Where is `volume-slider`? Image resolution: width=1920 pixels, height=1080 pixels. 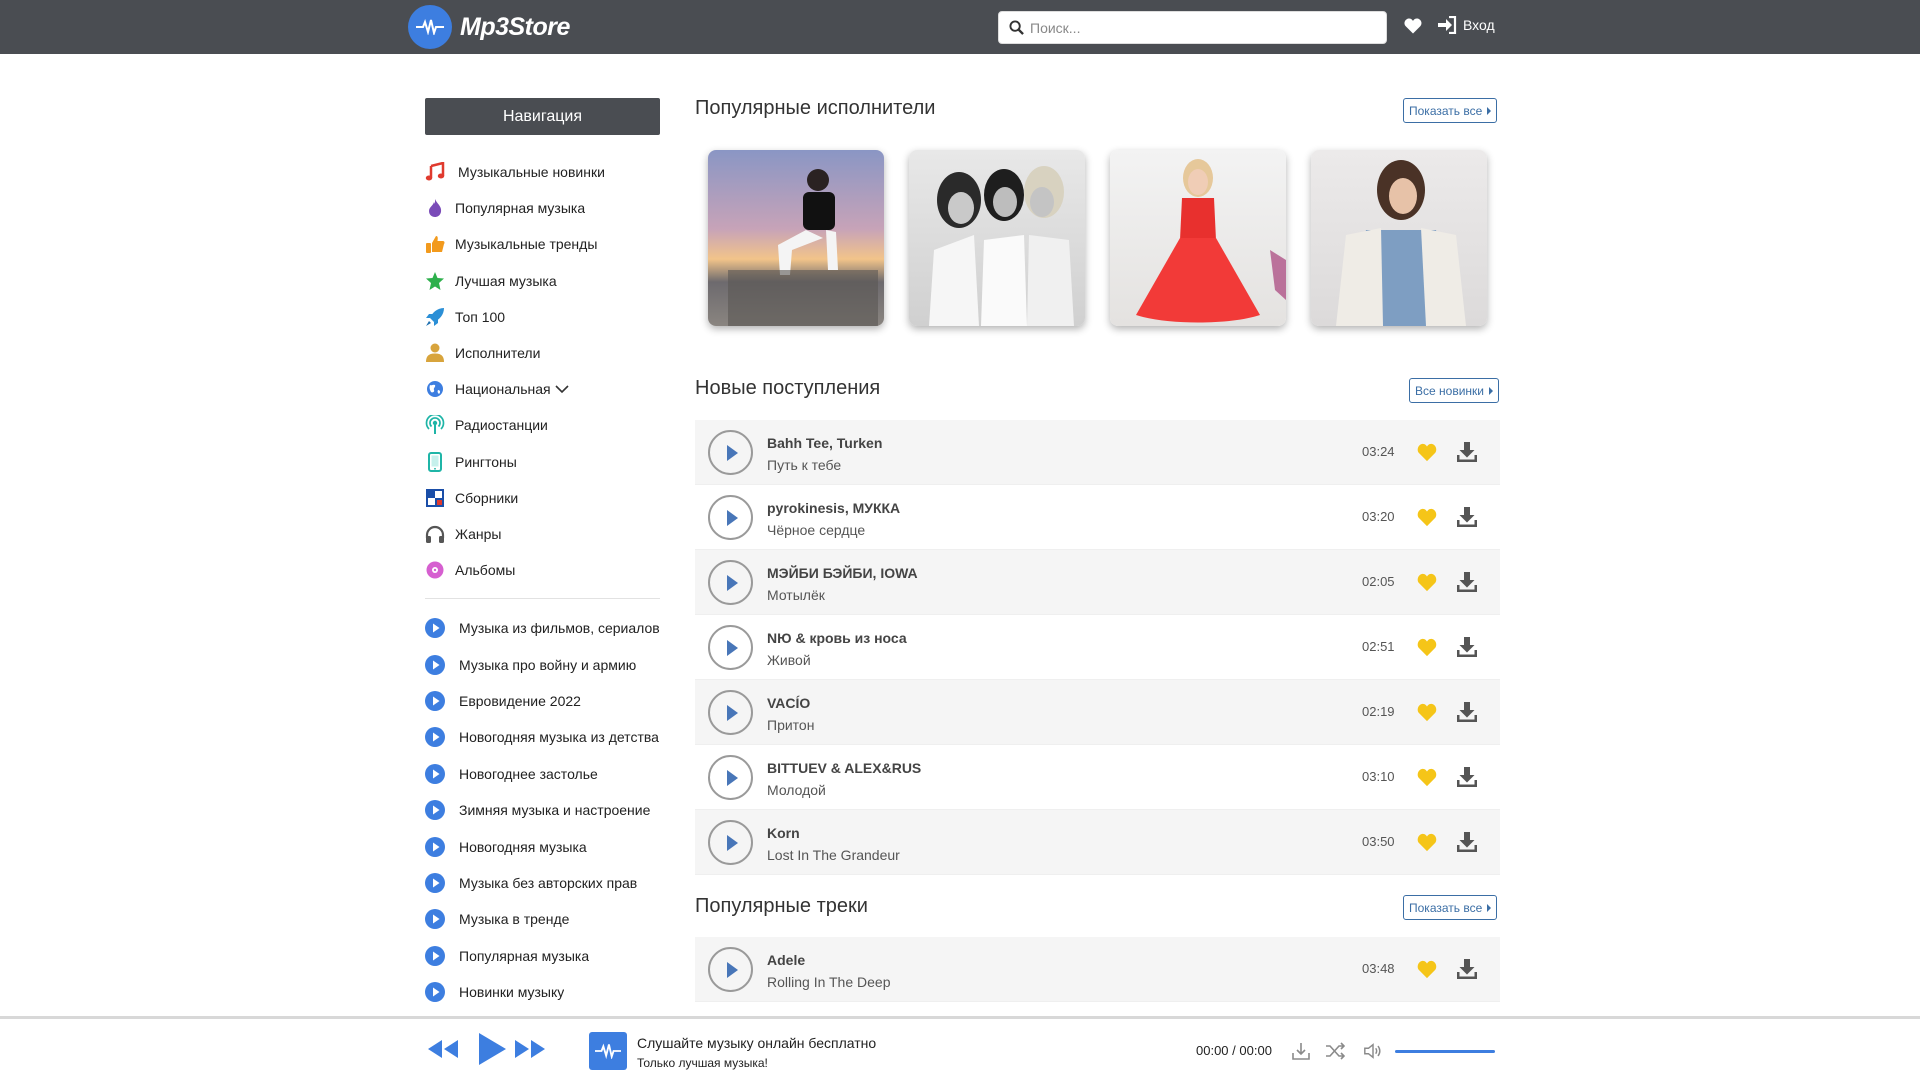 volume-slider is located at coordinates (1445, 1051).